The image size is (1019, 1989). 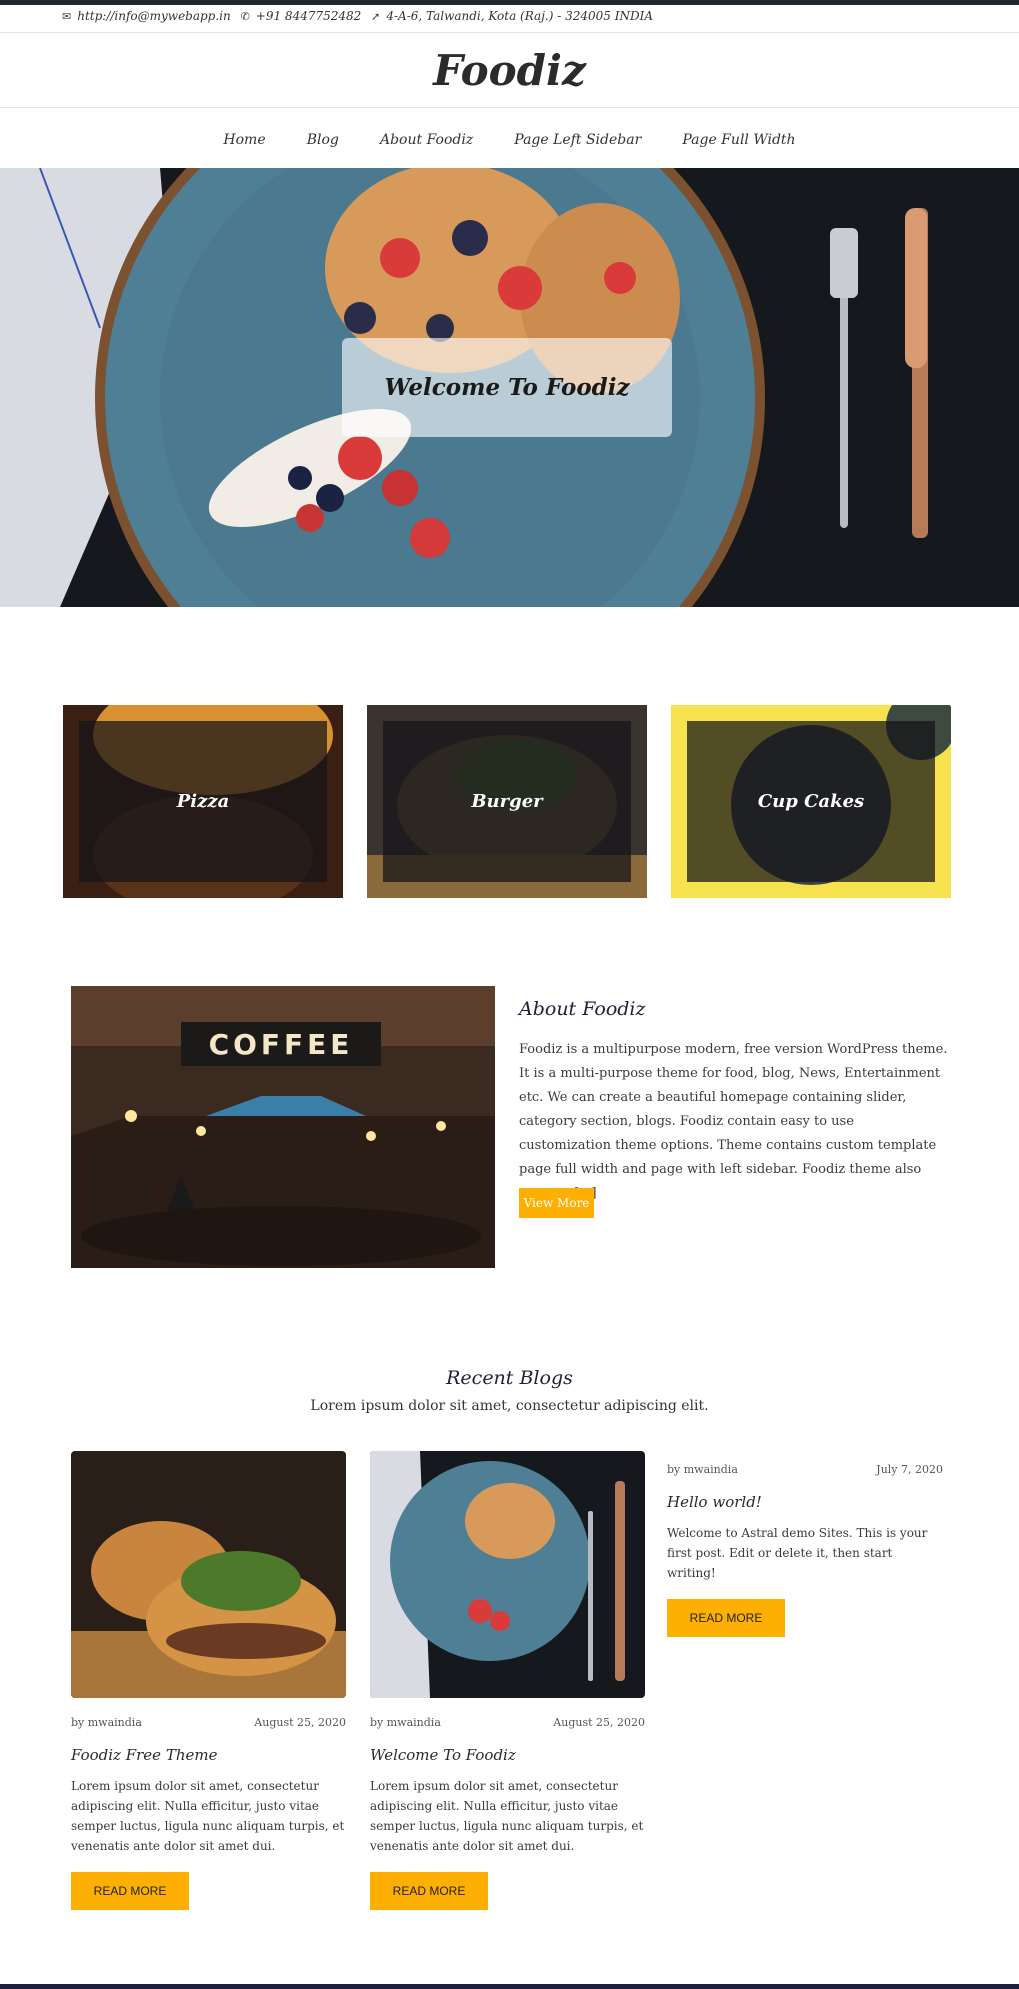 I want to click on recent-blogs-title: Recent Blogs, so click(x=509, y=1378).